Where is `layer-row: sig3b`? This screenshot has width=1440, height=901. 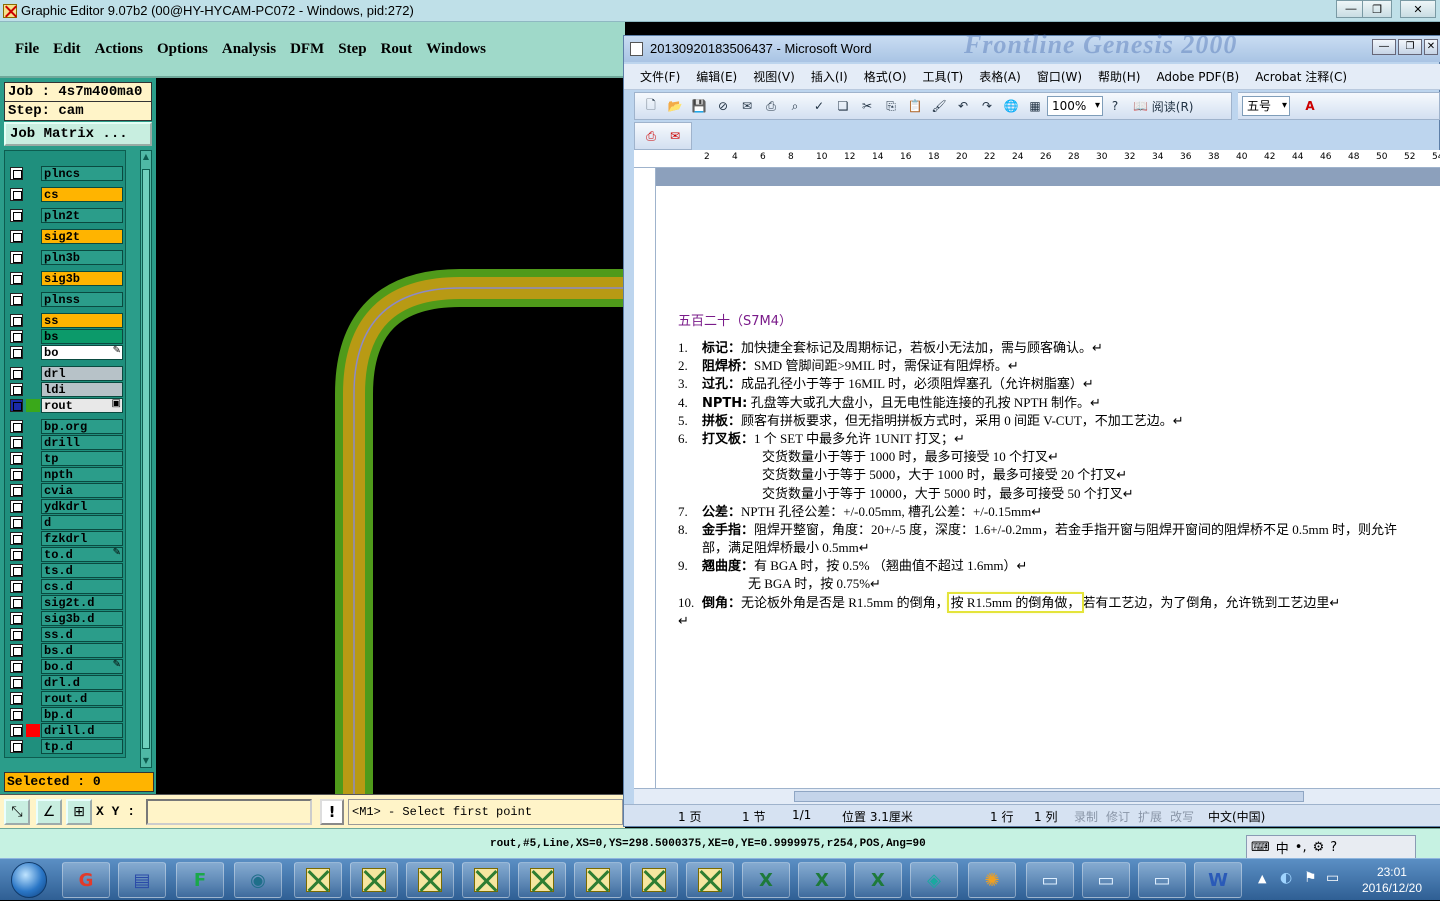
layer-row: sig3b is located at coordinates (65, 278).